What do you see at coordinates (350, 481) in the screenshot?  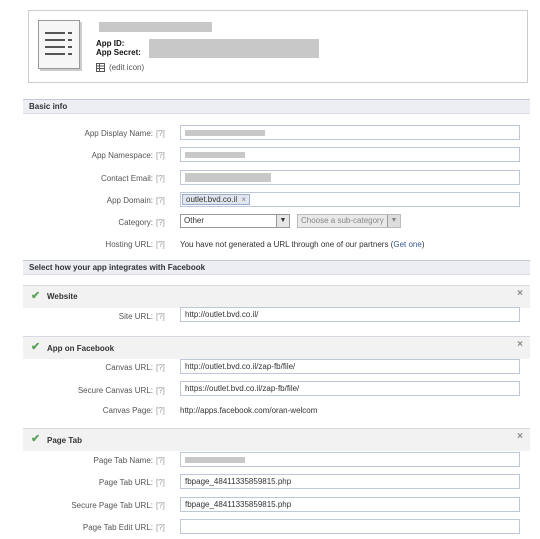 I see `page-tab-url-field: fbpage_48411335859815.php` at bounding box center [350, 481].